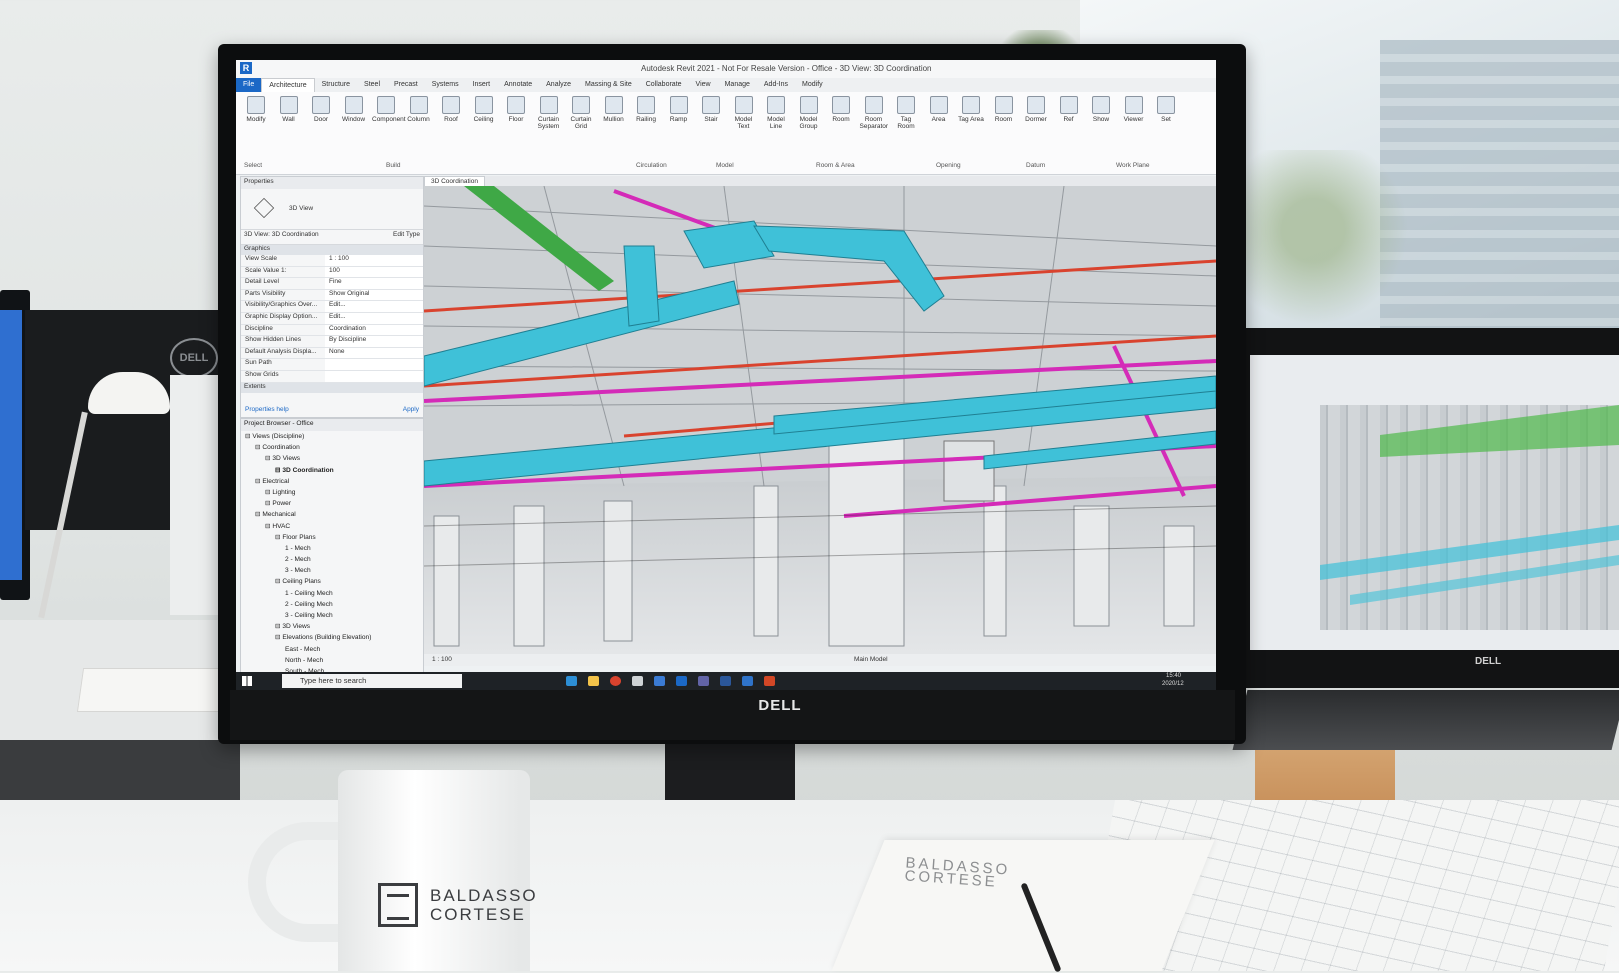 The width and height of the screenshot is (1619, 973). I want to click on tool-model-group-button: Model Group, so click(809, 113).